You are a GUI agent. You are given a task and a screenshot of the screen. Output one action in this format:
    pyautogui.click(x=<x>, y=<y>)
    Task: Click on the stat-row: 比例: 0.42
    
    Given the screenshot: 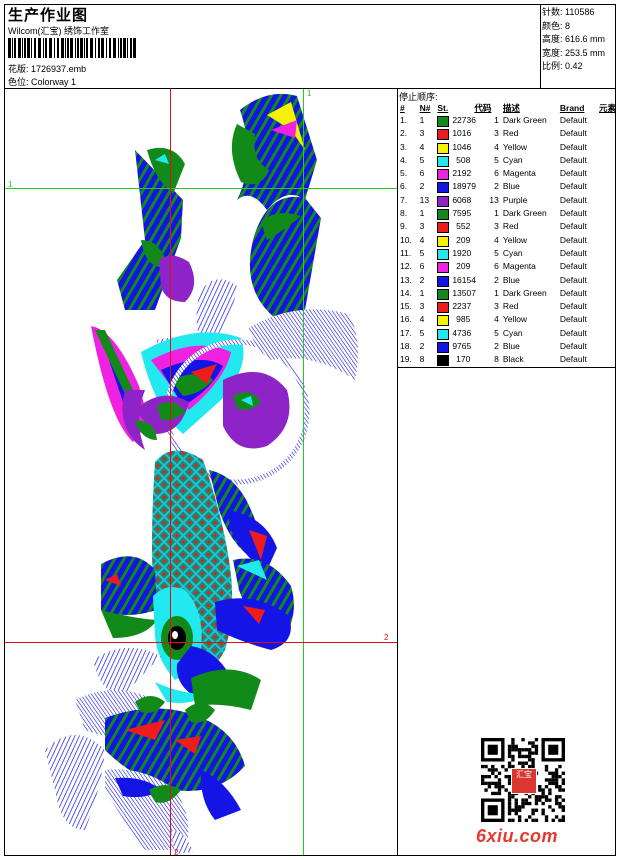 What is the action you would take?
    pyautogui.click(x=573, y=67)
    